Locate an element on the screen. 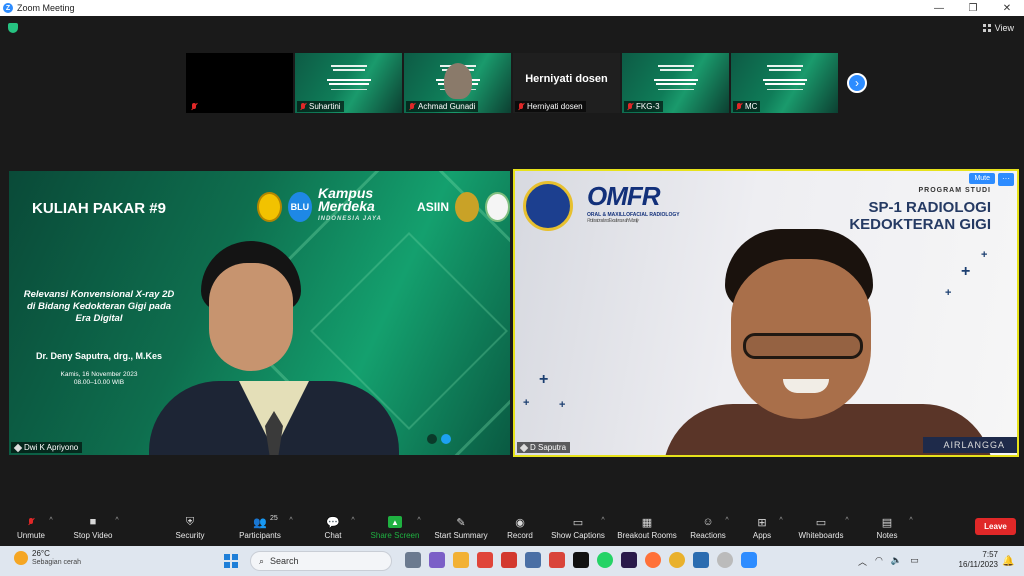 The width and height of the screenshot is (1024, 576). task-view-icon is located at coordinates (413, 560).